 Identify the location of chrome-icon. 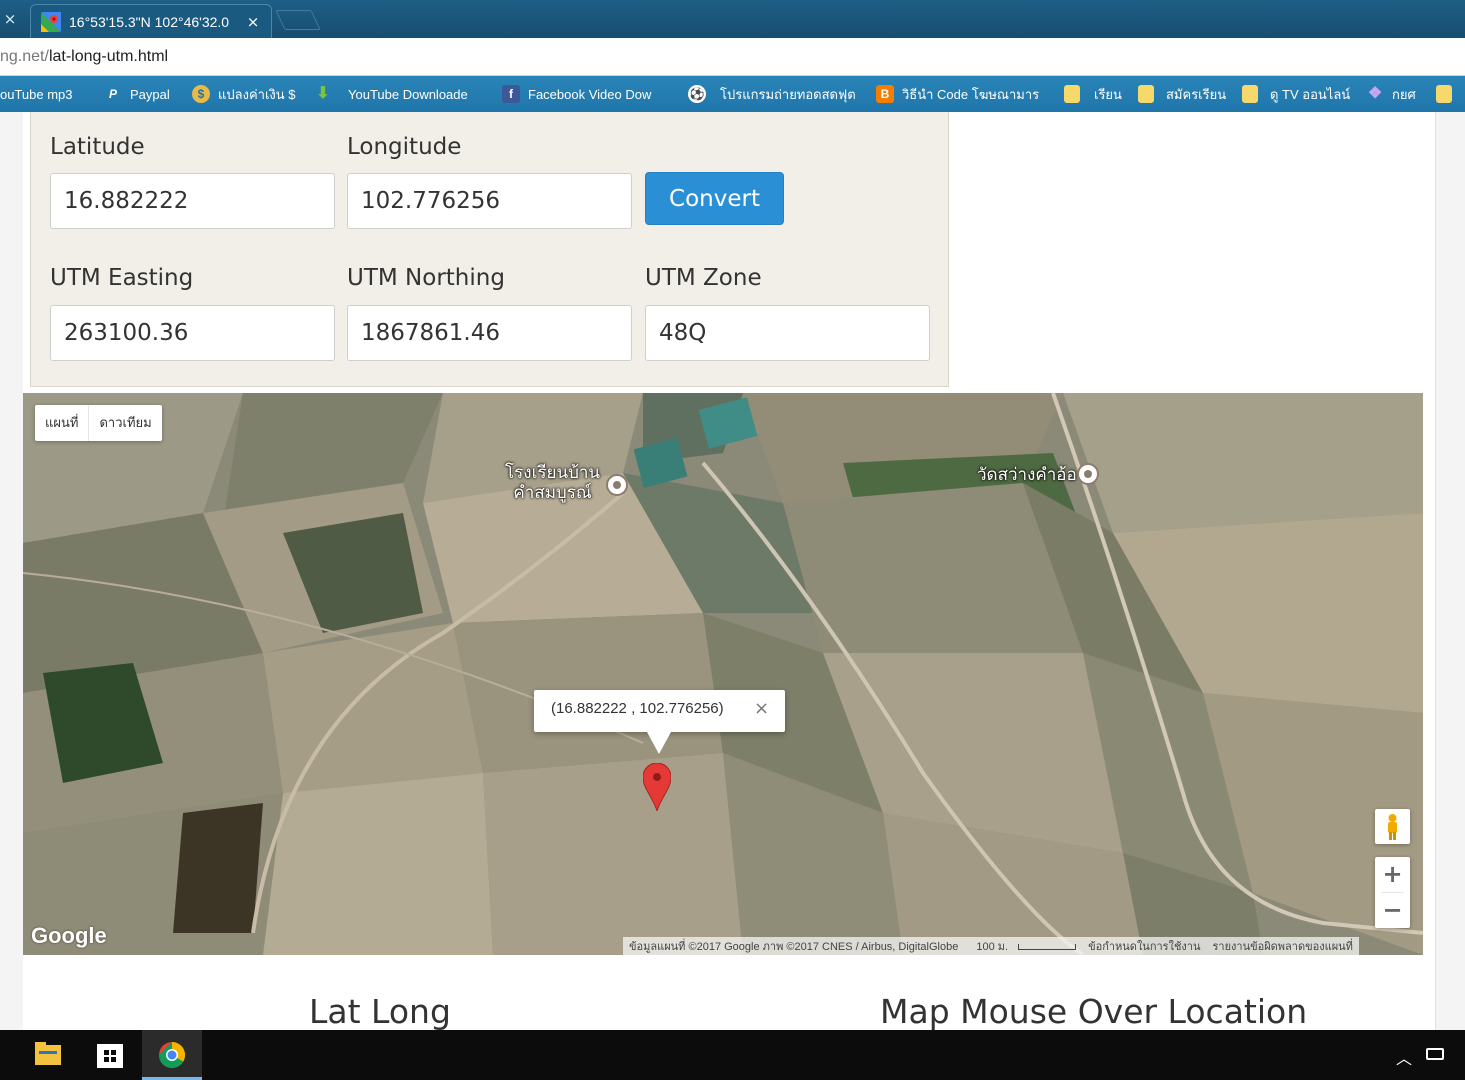
(172, 1055).